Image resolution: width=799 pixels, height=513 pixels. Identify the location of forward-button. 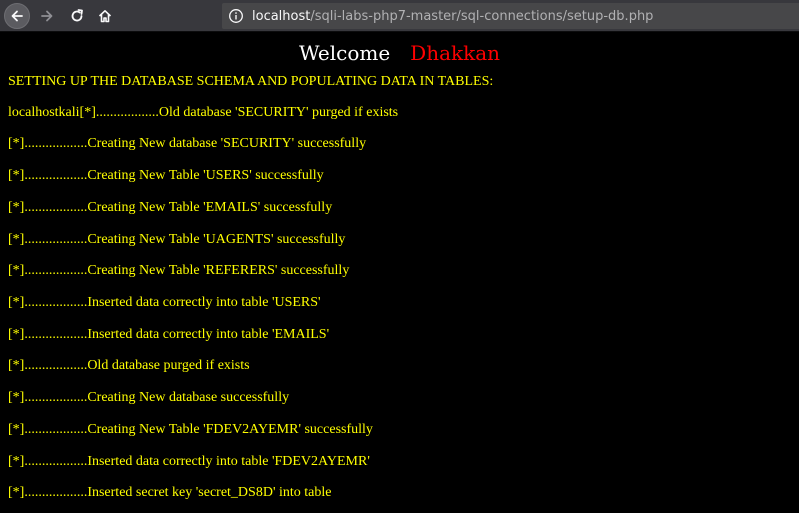
(47, 16).